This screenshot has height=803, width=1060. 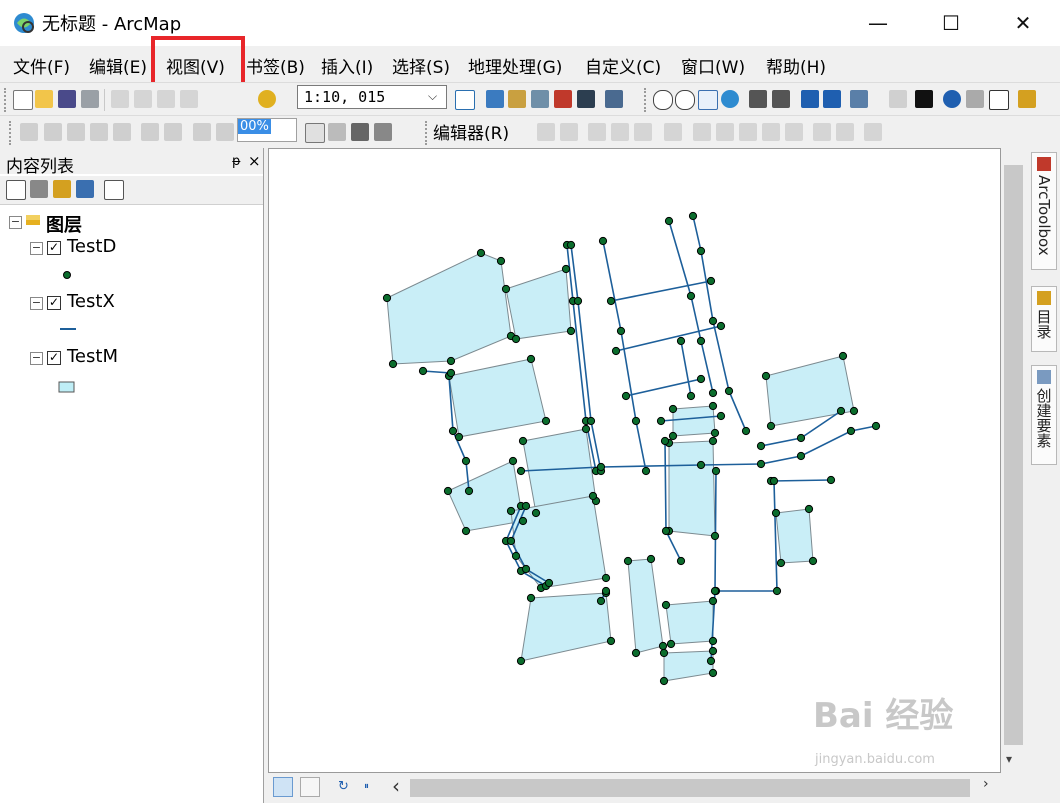 I want to click on delete-icon, so click(x=189, y=99).